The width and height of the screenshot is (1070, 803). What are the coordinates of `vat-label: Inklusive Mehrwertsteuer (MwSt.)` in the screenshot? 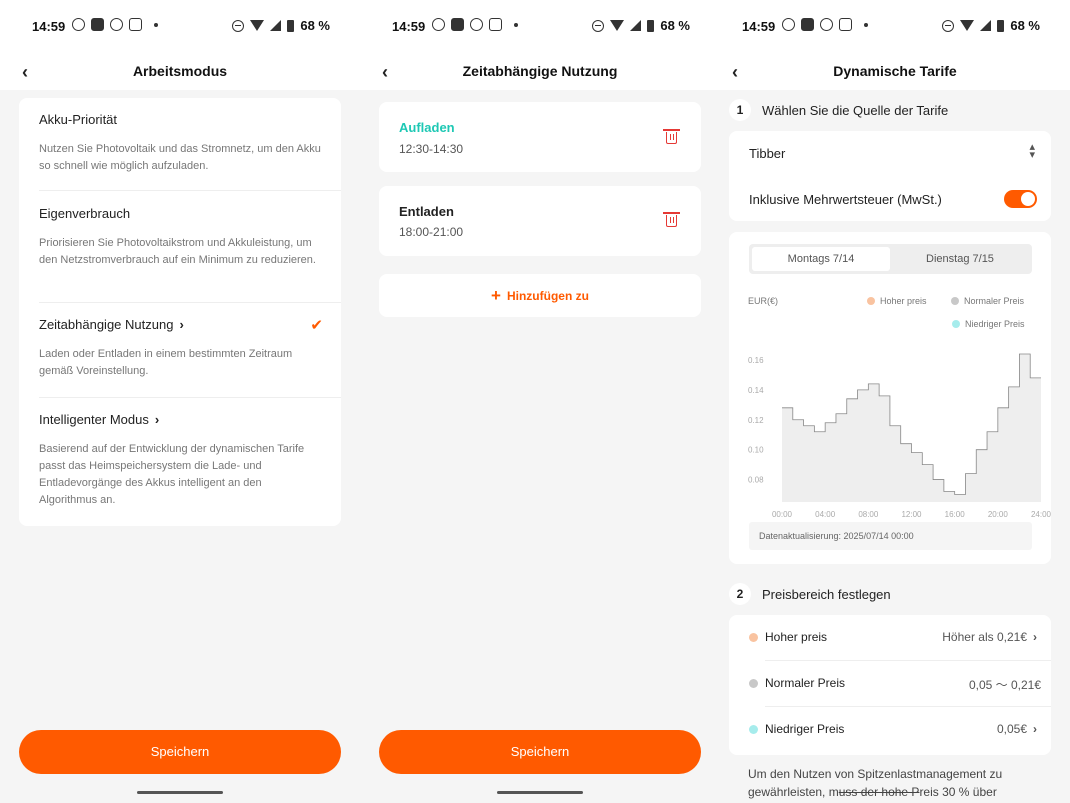 It's located at (845, 199).